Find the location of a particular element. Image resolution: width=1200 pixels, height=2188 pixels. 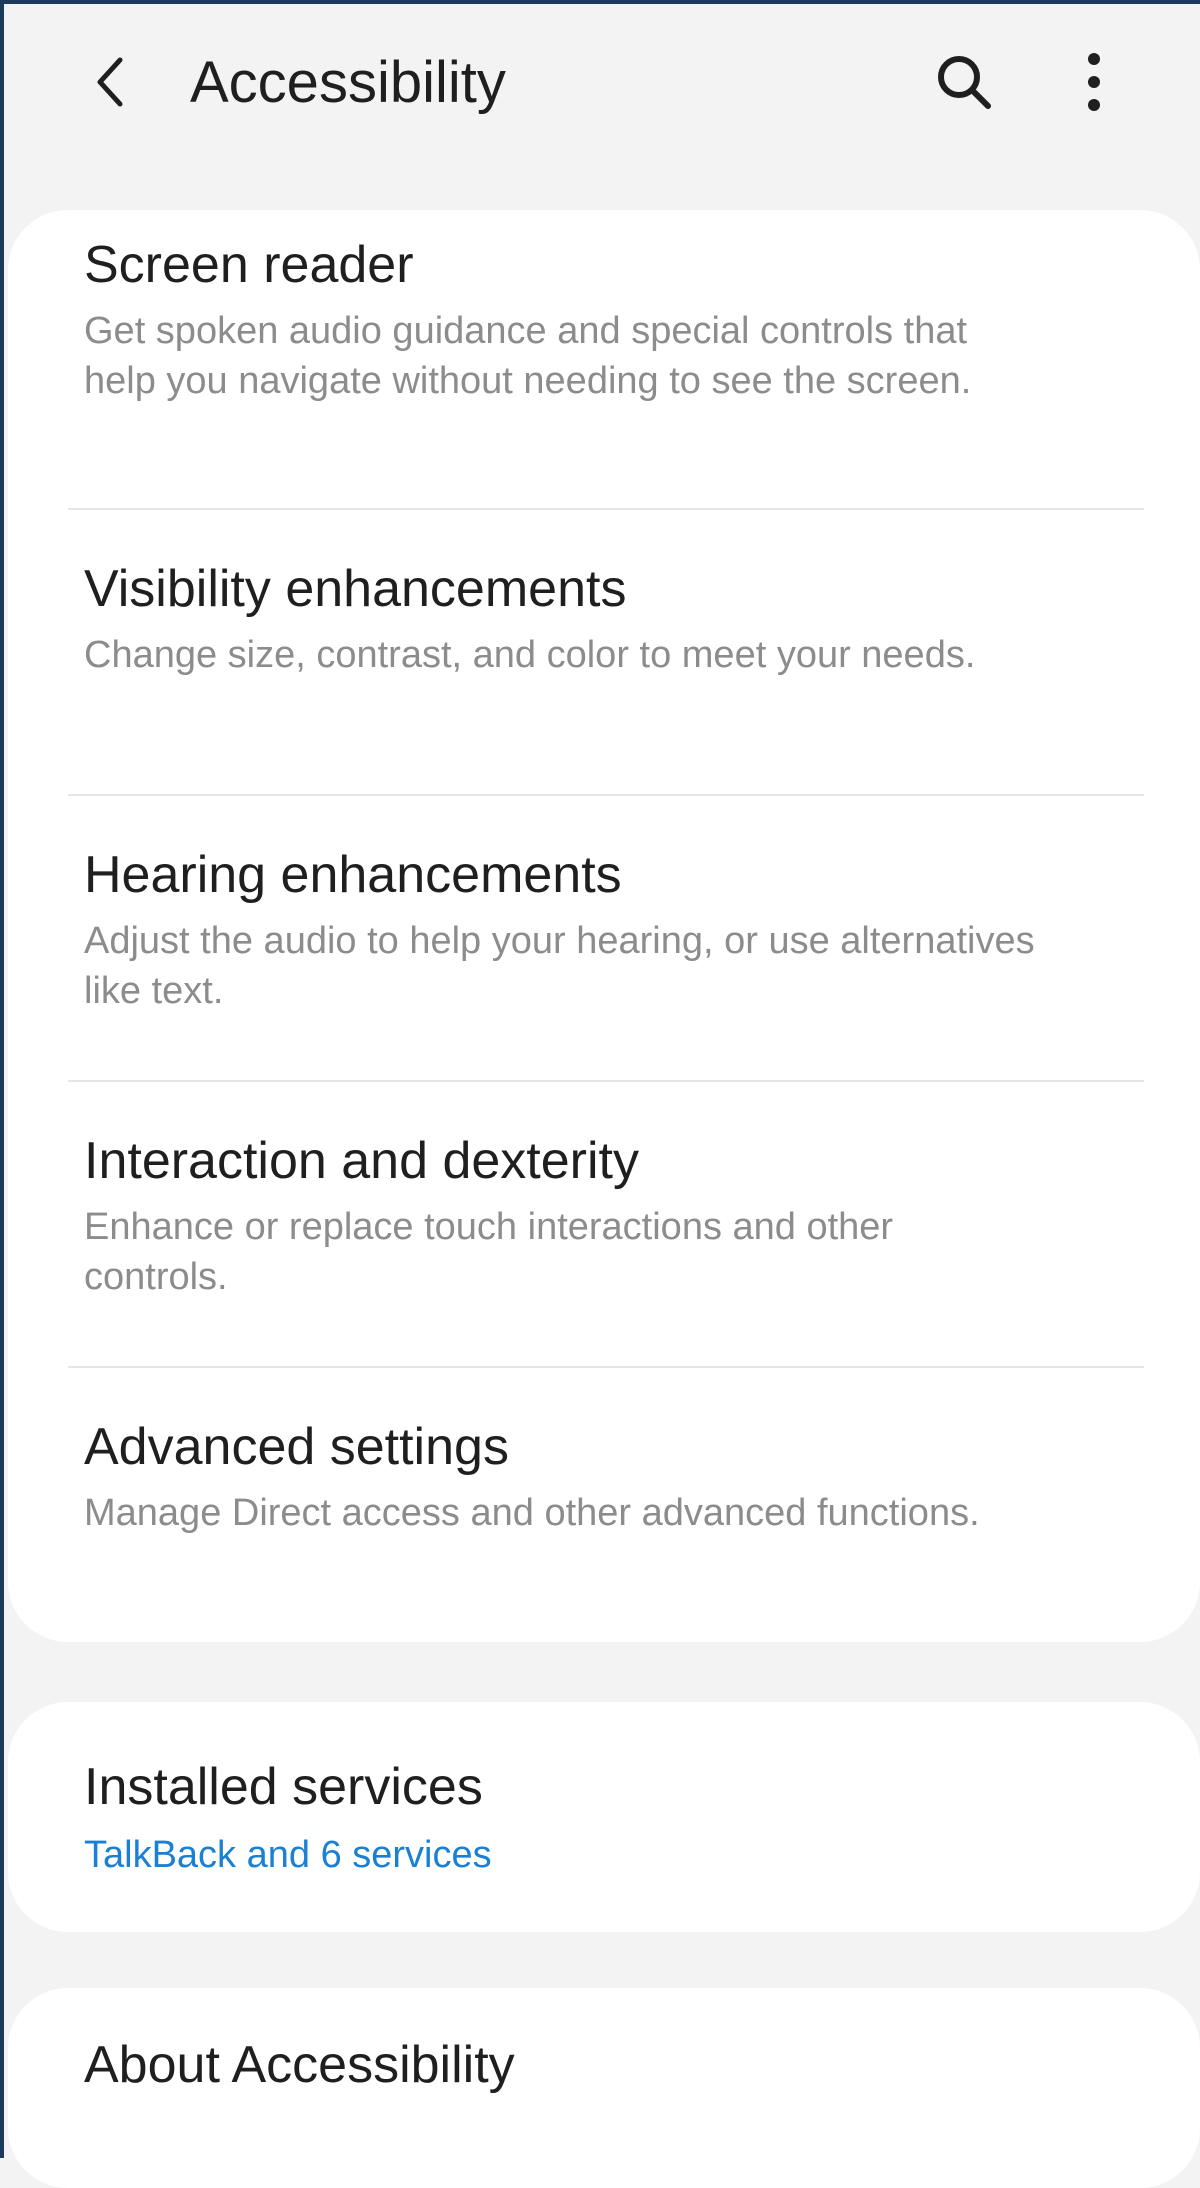

more-vertical-icon is located at coordinates (1094, 82).